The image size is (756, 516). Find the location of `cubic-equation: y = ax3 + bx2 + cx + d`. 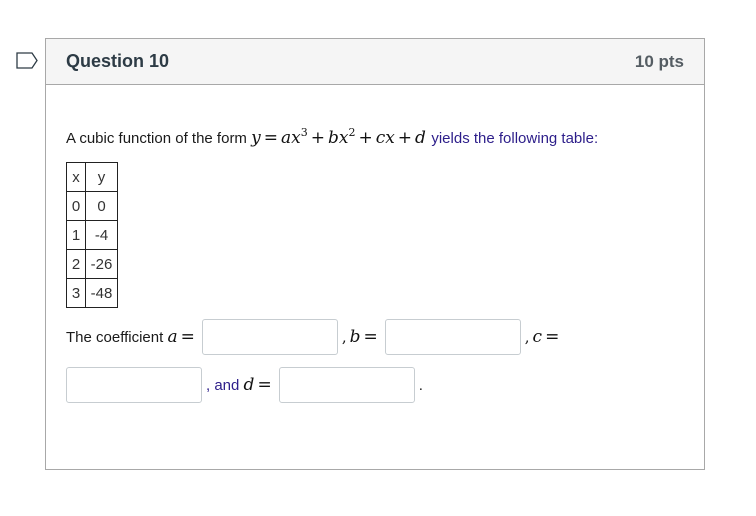

cubic-equation: y = ax3 + bx2 + cx + d is located at coordinates (338, 137).